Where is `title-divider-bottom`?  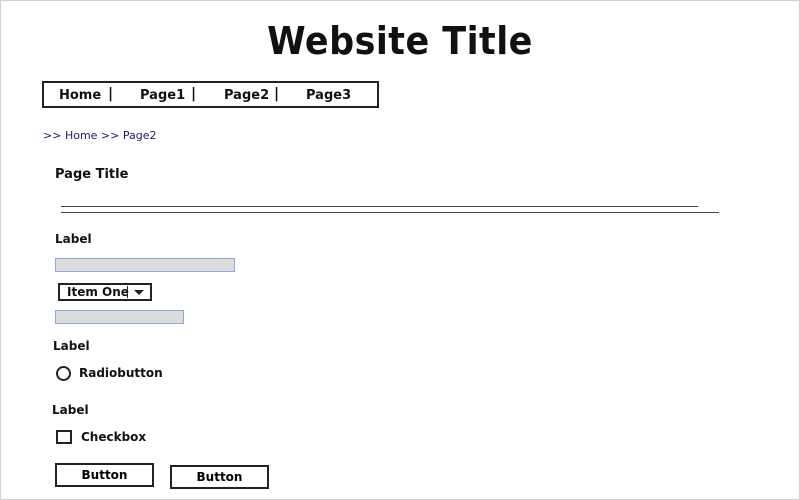
title-divider-bottom is located at coordinates (390, 212).